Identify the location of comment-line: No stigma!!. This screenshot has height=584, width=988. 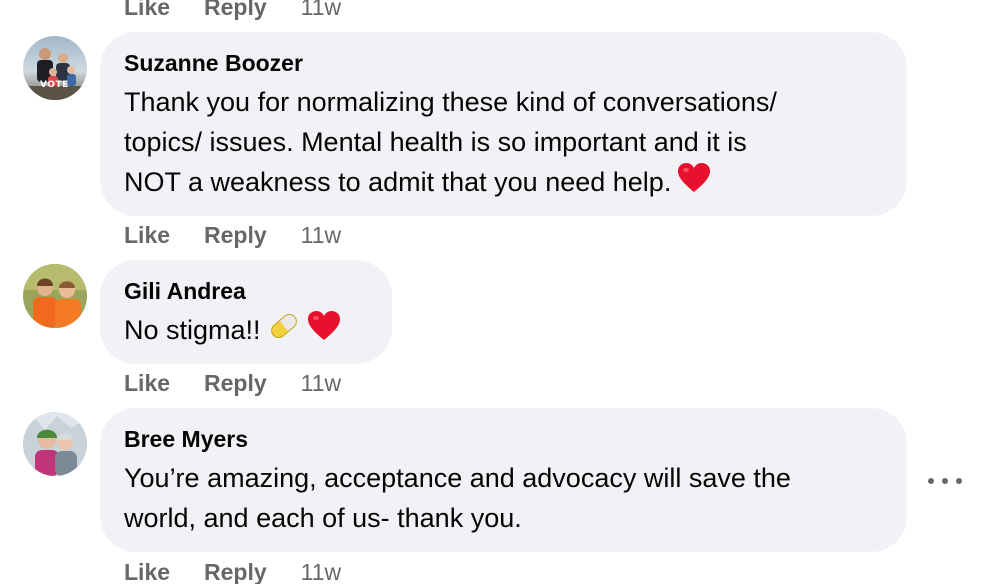
(192, 330).